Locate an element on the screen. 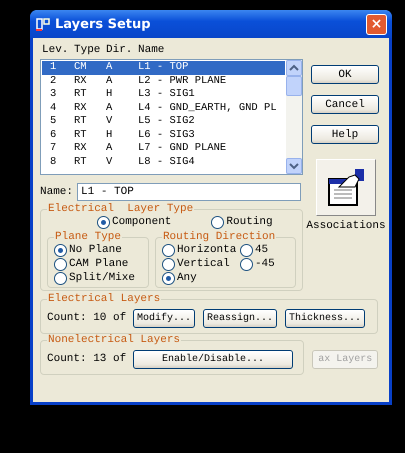  column-header: Name is located at coordinates (152, 51).